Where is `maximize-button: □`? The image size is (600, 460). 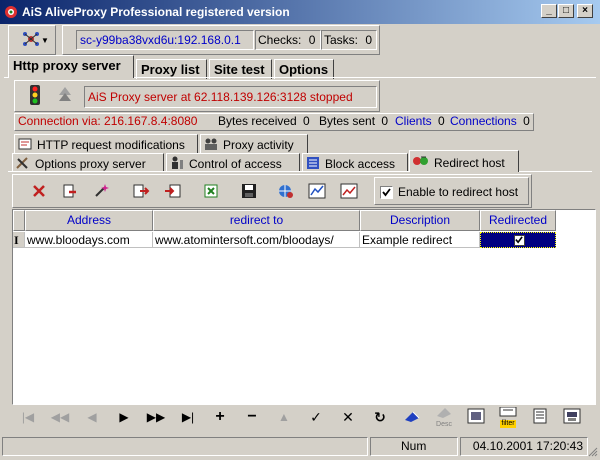 maximize-button: □ is located at coordinates (566, 11).